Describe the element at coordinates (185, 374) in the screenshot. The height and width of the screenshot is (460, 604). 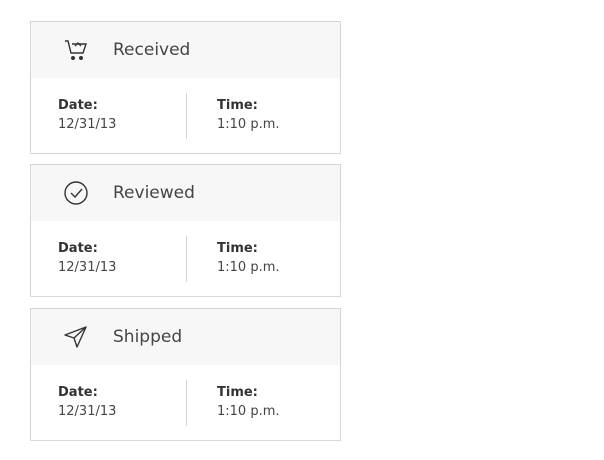
I see `status-card-shipped: Shipped Date: 12/31/13 Time: 1:10 p.m.` at that location.